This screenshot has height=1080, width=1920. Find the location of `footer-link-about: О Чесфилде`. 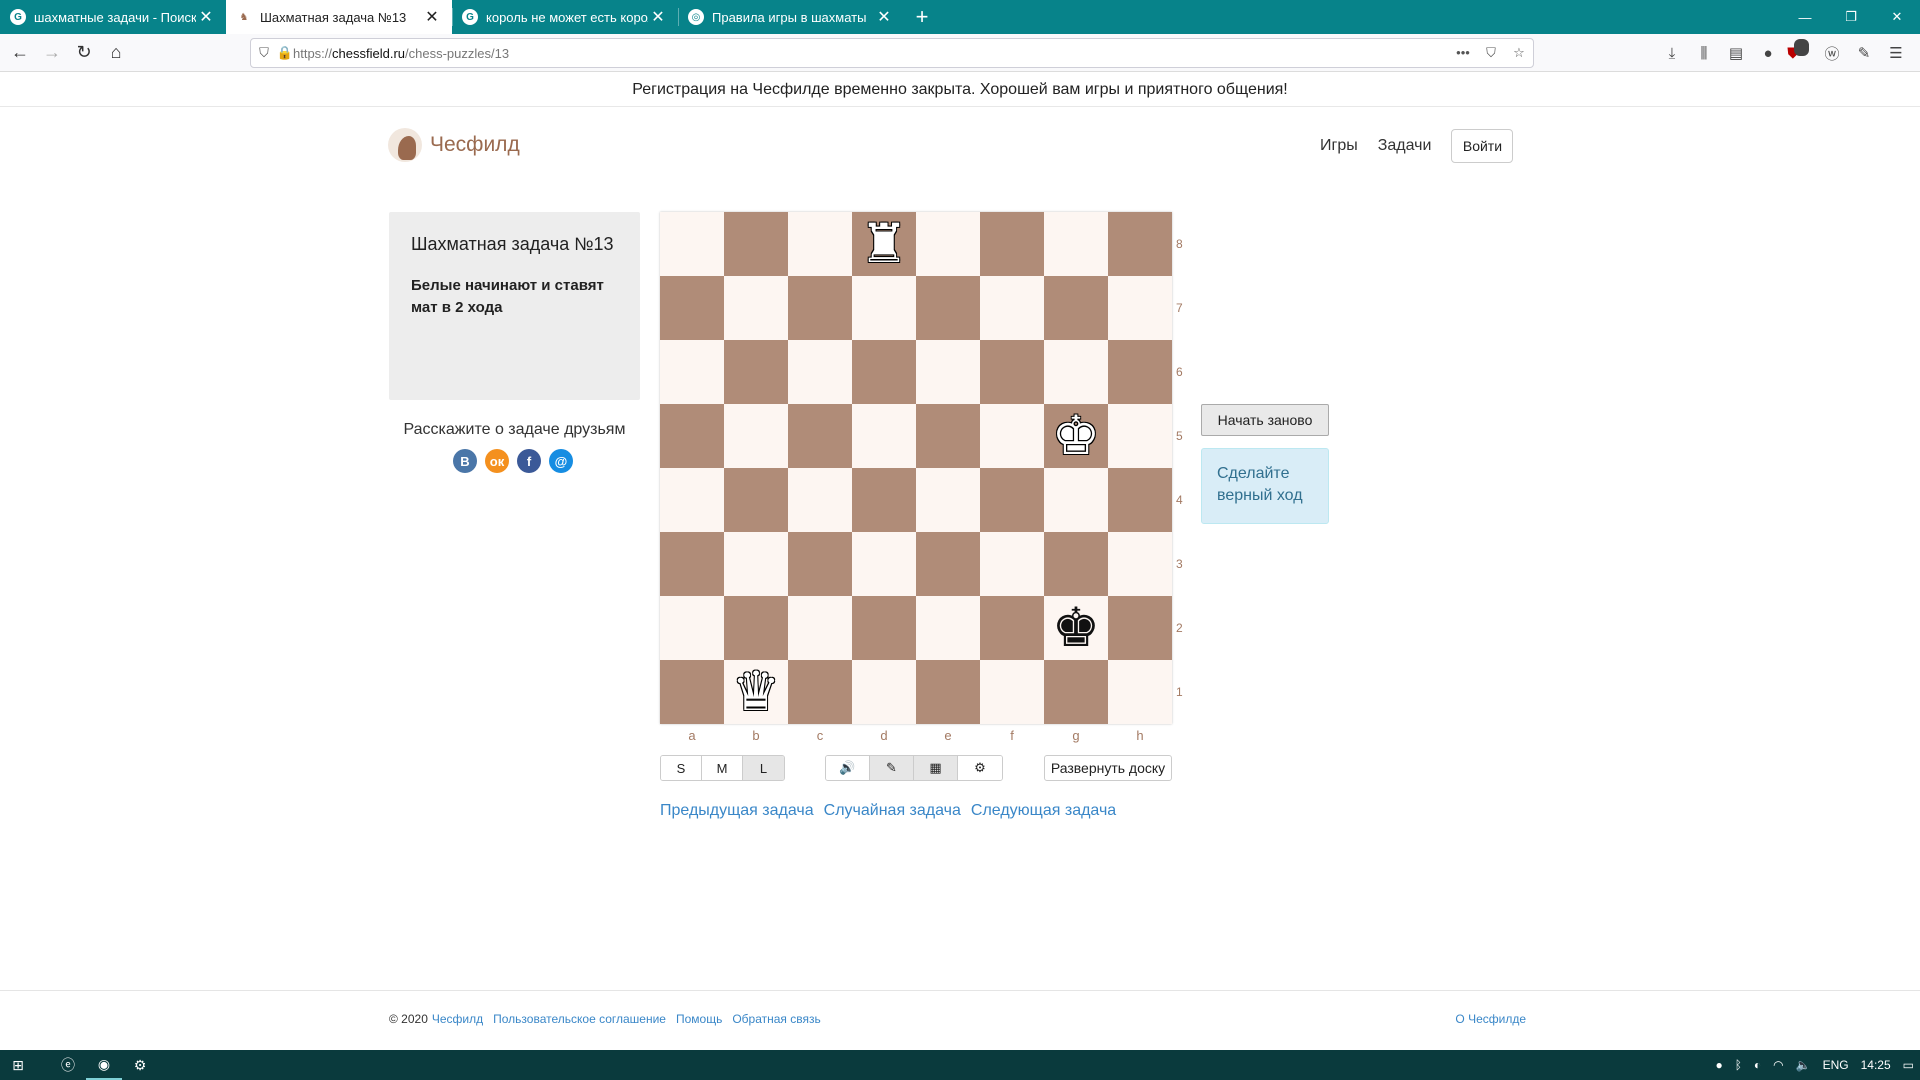

footer-link-about: О Чесфилде is located at coordinates (1490, 1019).